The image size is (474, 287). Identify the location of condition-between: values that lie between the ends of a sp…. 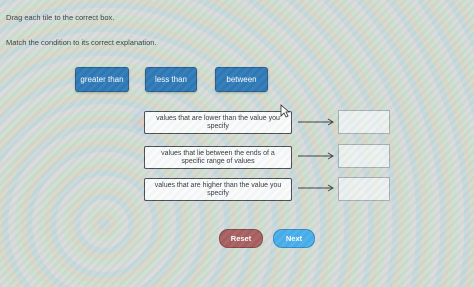
(218, 157).